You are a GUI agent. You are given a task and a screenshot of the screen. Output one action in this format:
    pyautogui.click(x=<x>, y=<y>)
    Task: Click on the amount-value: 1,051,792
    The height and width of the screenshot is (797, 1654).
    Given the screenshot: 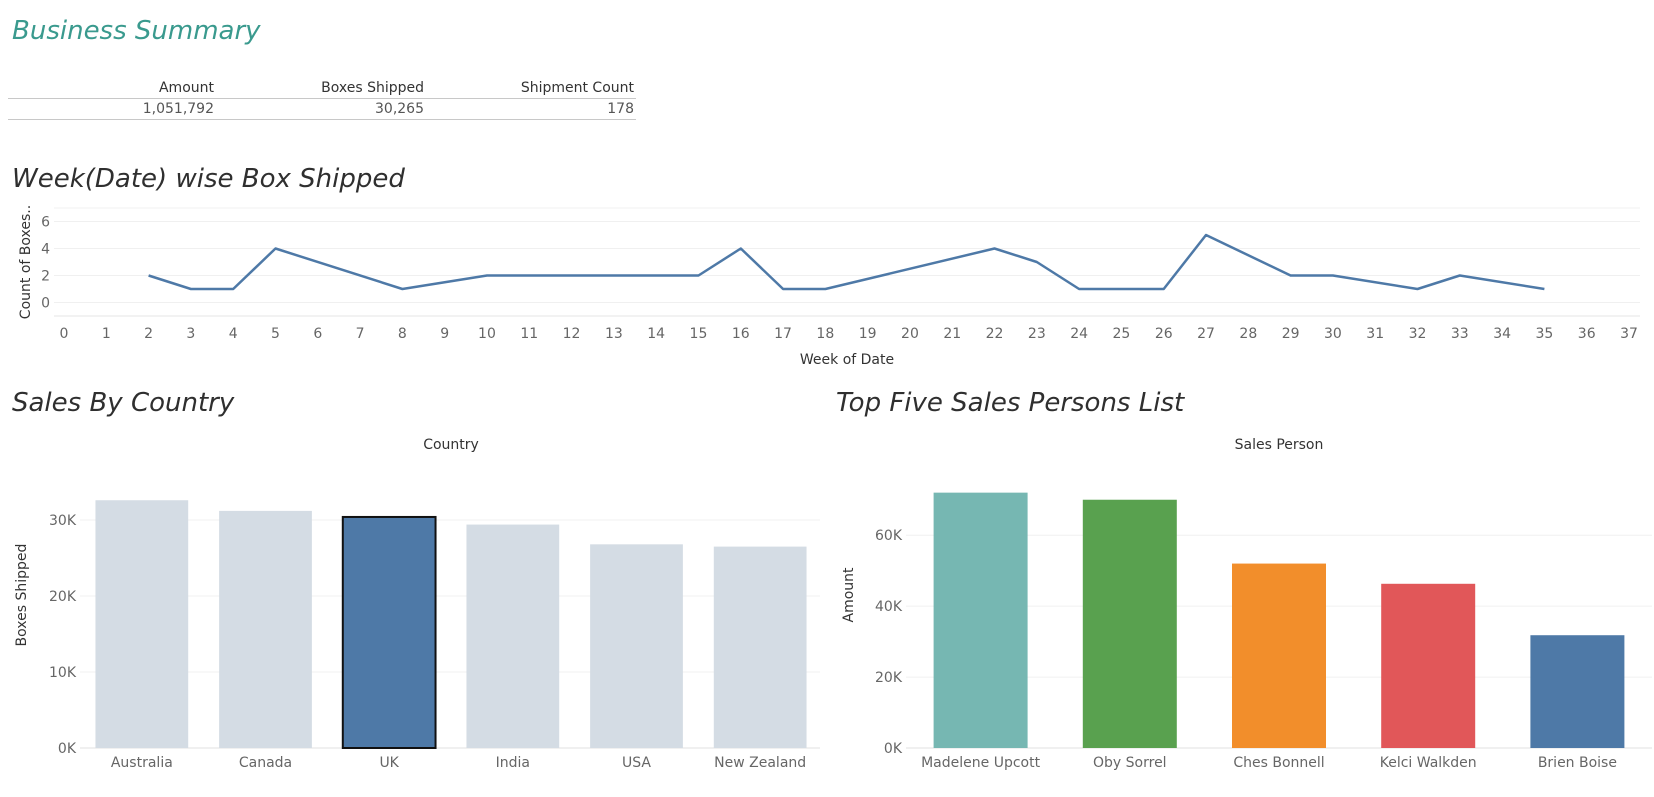 What is the action you would take?
    pyautogui.click(x=112, y=109)
    